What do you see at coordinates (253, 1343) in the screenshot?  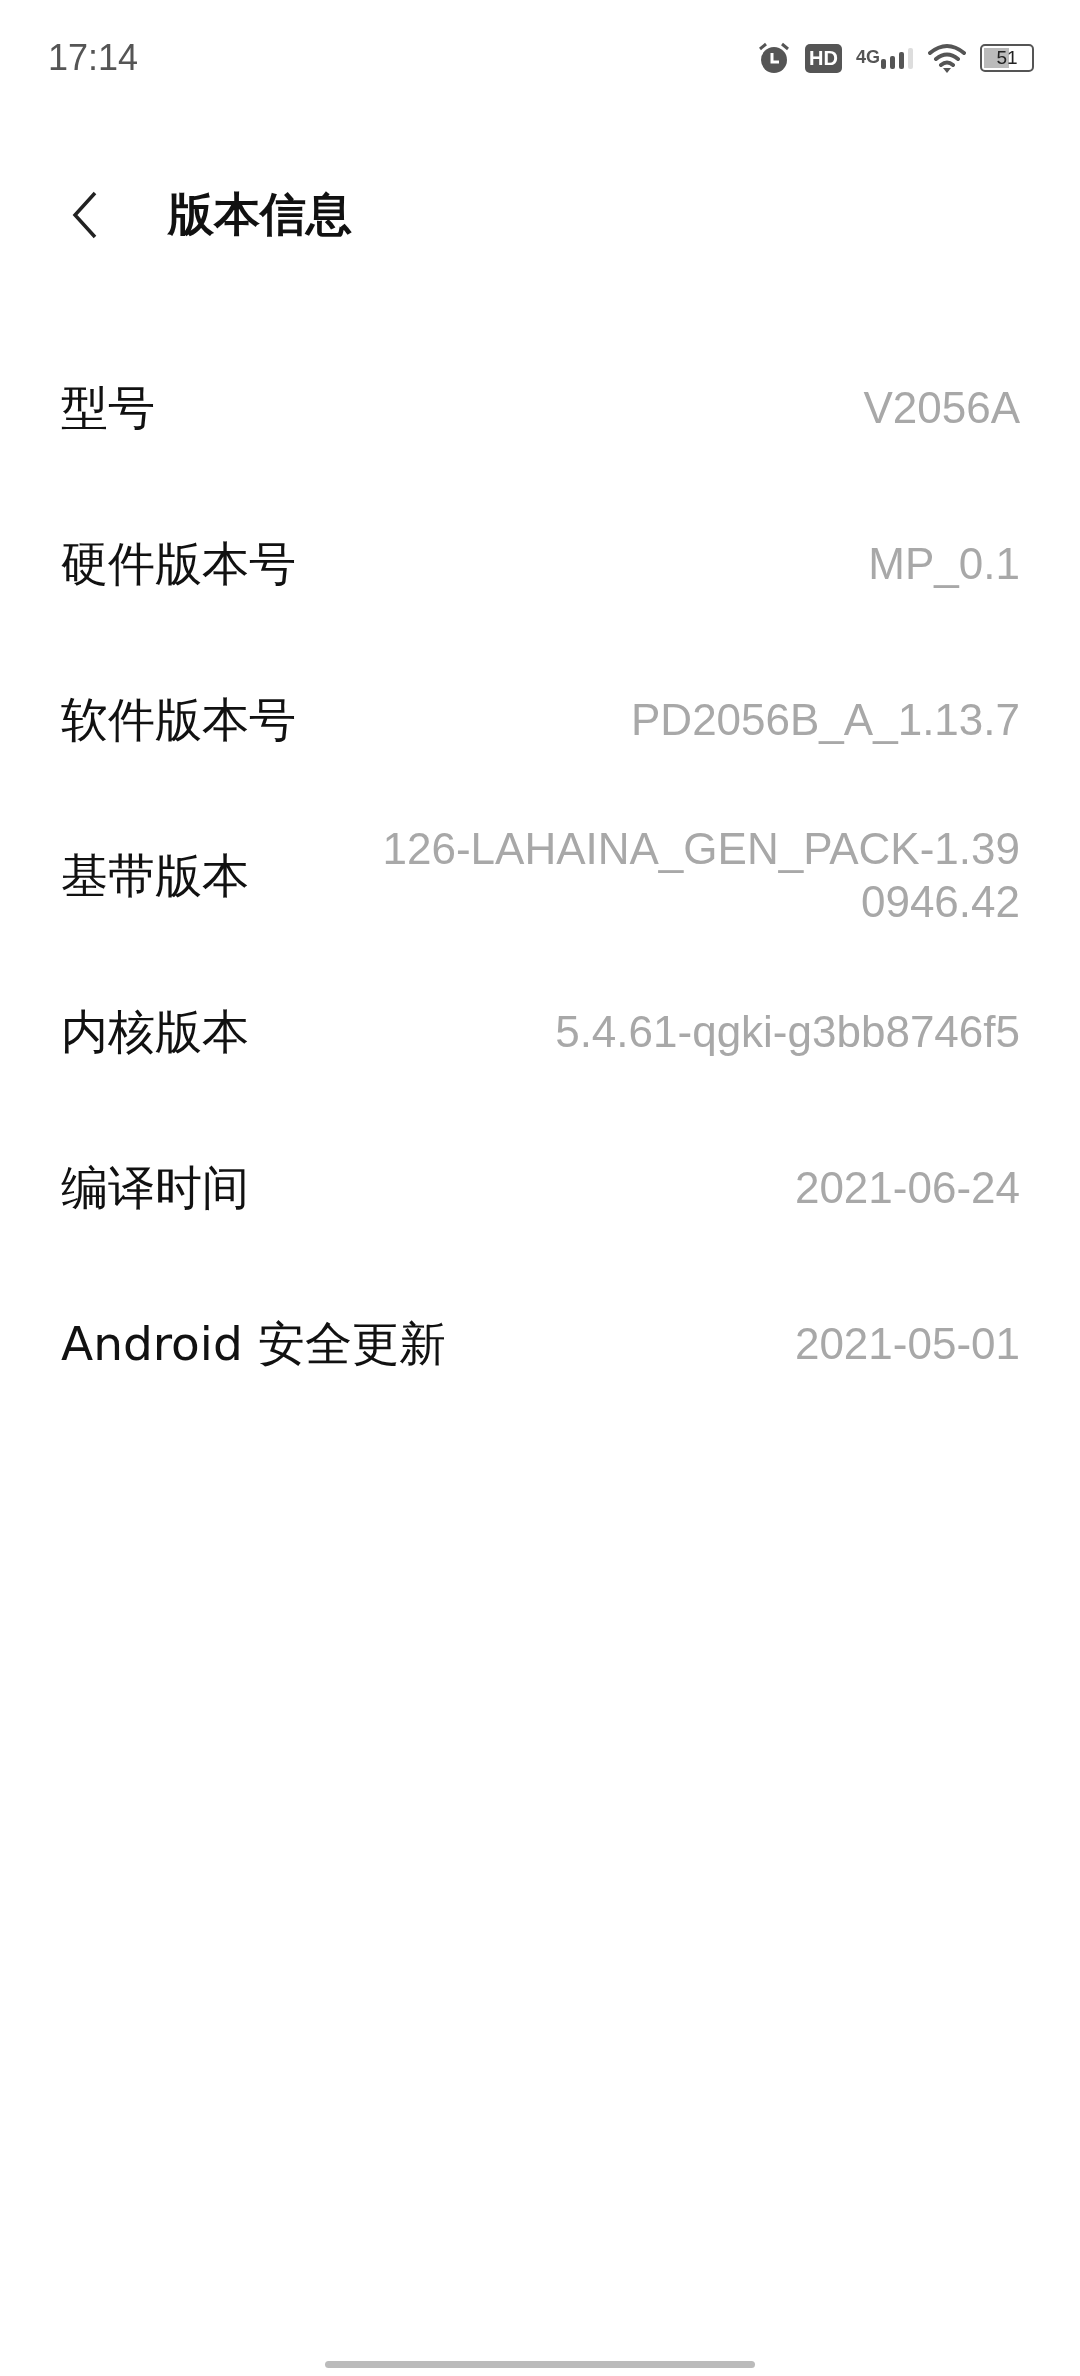 I see `info-label: Android 安全更新` at bounding box center [253, 1343].